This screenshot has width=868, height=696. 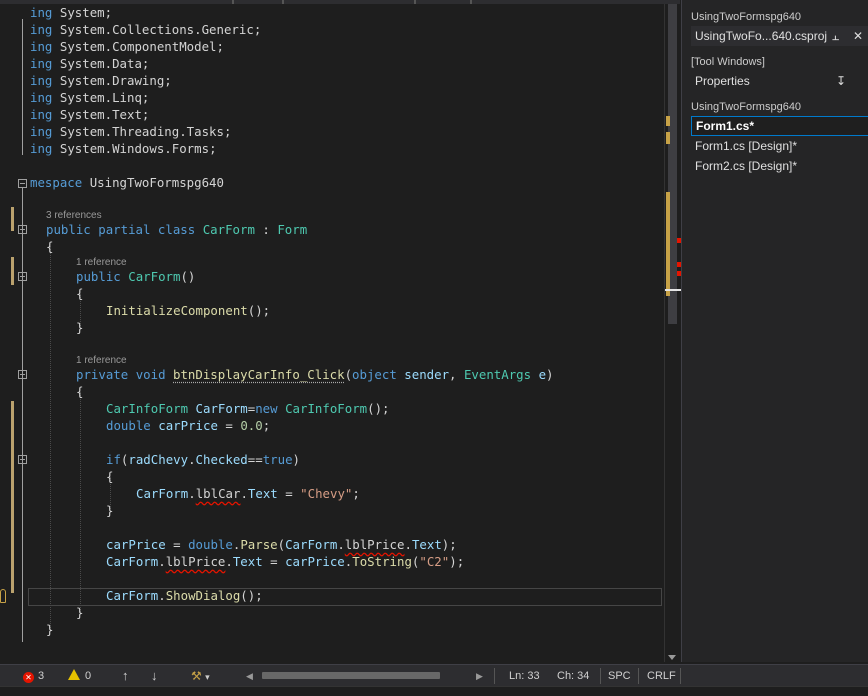 I want to click on file-item-form1-design: Form1.cs [Design]*, so click(x=779, y=146).